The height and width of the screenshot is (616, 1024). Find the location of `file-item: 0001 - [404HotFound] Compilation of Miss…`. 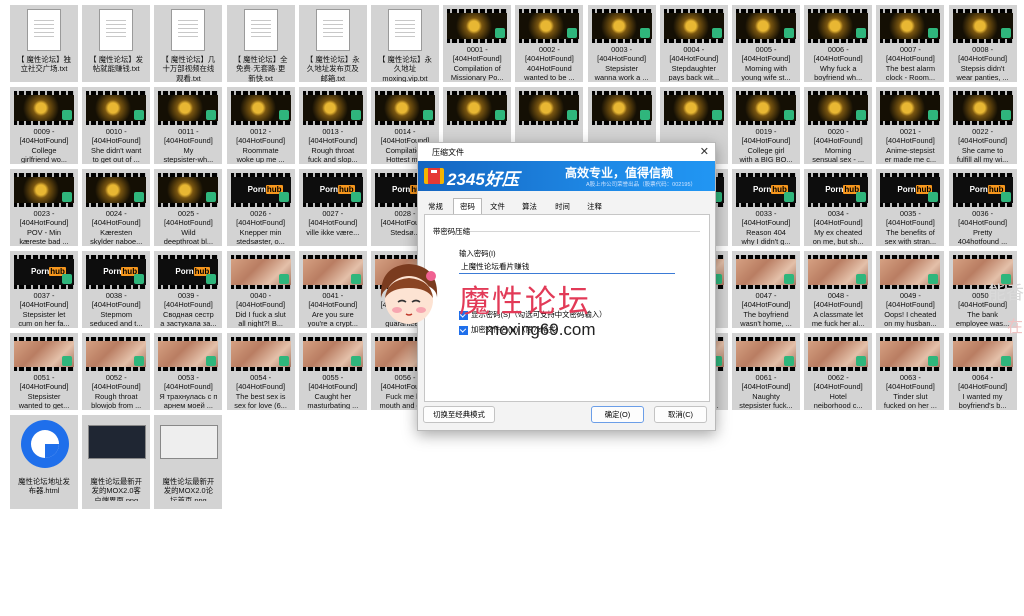

file-item: 0001 - [404HotFound] Compilation of Miss… is located at coordinates (477, 43).